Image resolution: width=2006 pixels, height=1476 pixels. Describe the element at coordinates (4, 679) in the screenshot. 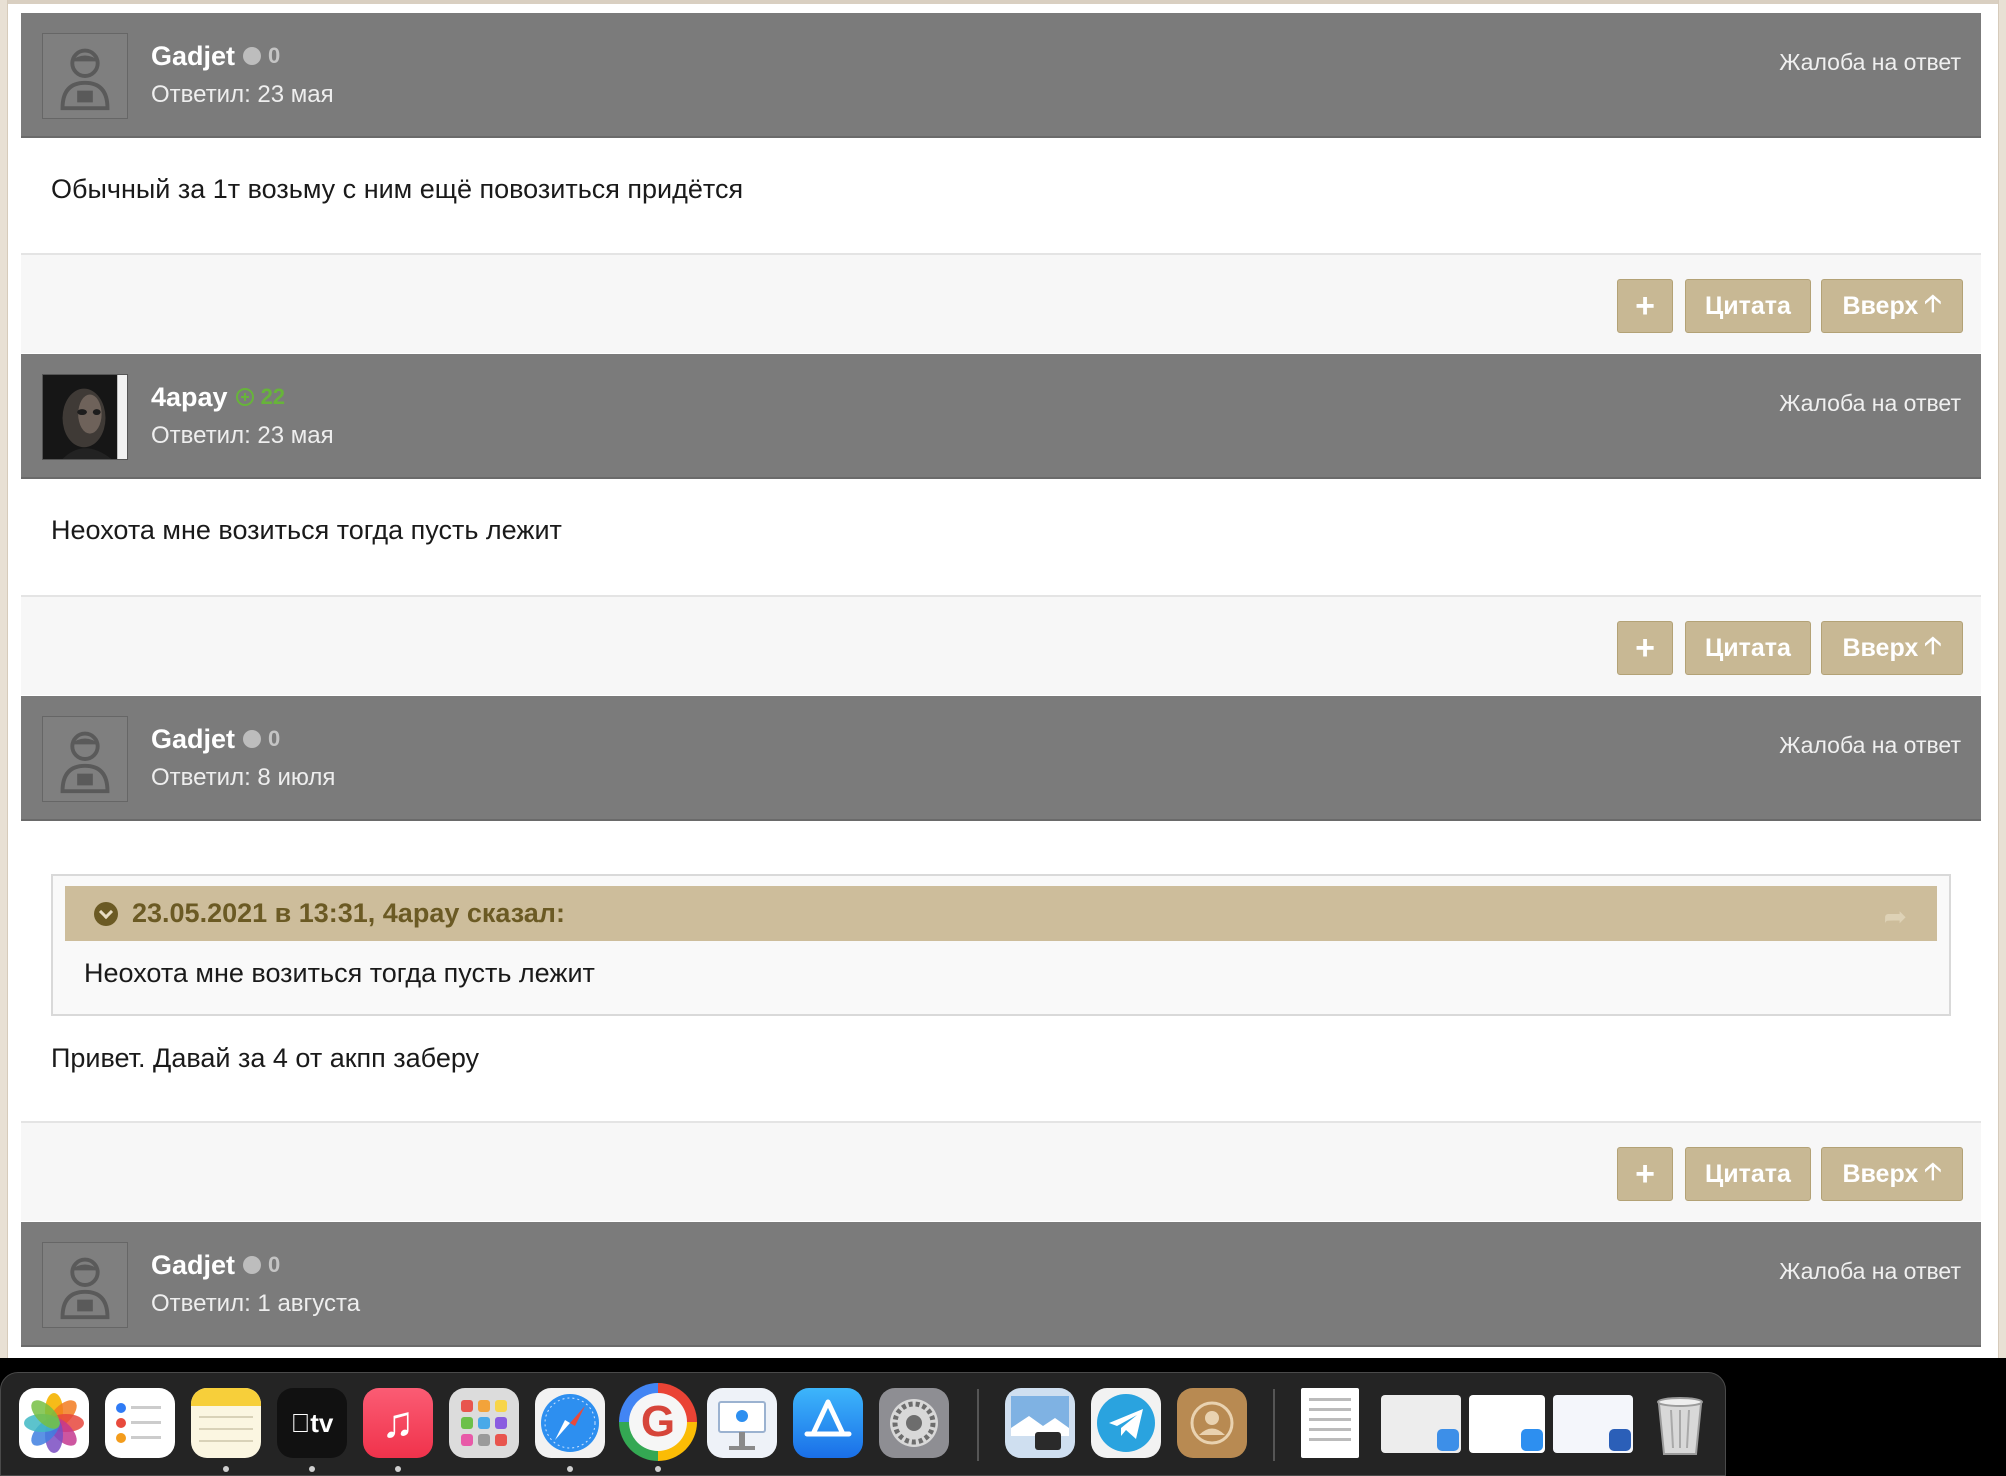

I see `browser-frame-left` at that location.